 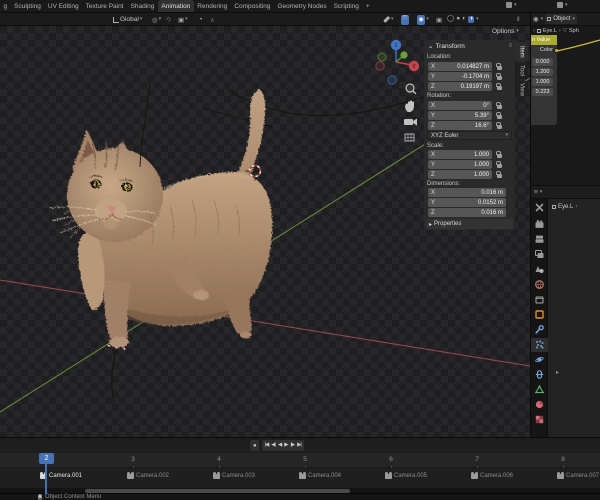 I want to click on properties-tab-tool-icon, so click(x=539, y=207).